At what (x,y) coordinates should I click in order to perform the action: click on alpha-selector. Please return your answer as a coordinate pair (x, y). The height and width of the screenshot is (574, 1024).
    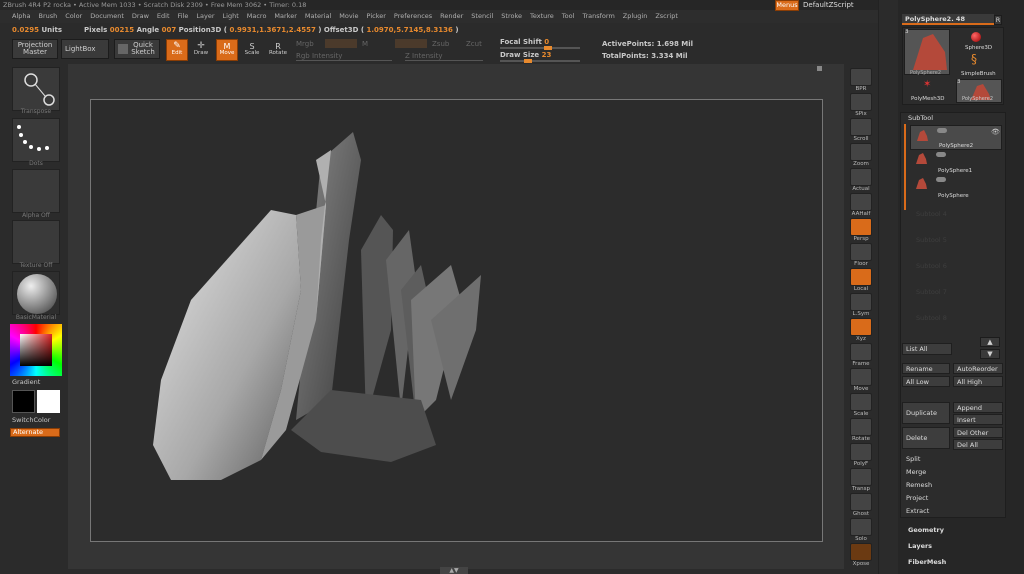
    Looking at the image, I should click on (36, 191).